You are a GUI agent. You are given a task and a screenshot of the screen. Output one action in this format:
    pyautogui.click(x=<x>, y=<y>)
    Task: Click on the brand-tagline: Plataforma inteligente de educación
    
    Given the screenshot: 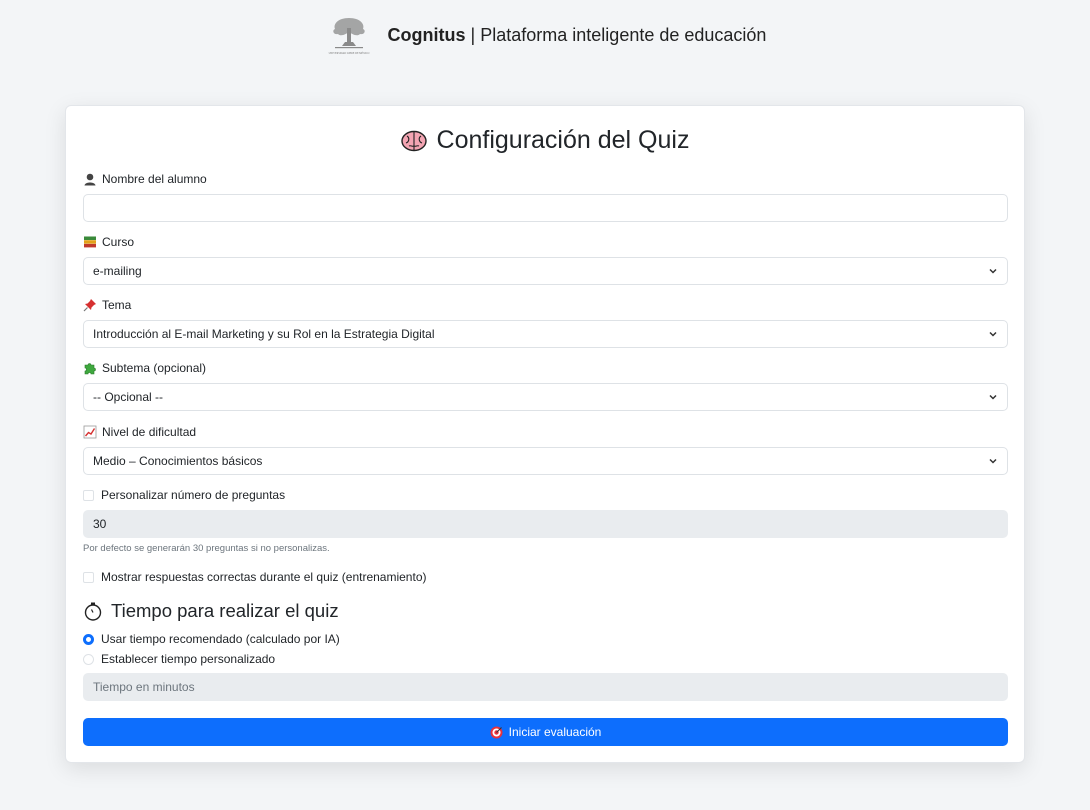 What is the action you would take?
    pyautogui.click(x=623, y=34)
    